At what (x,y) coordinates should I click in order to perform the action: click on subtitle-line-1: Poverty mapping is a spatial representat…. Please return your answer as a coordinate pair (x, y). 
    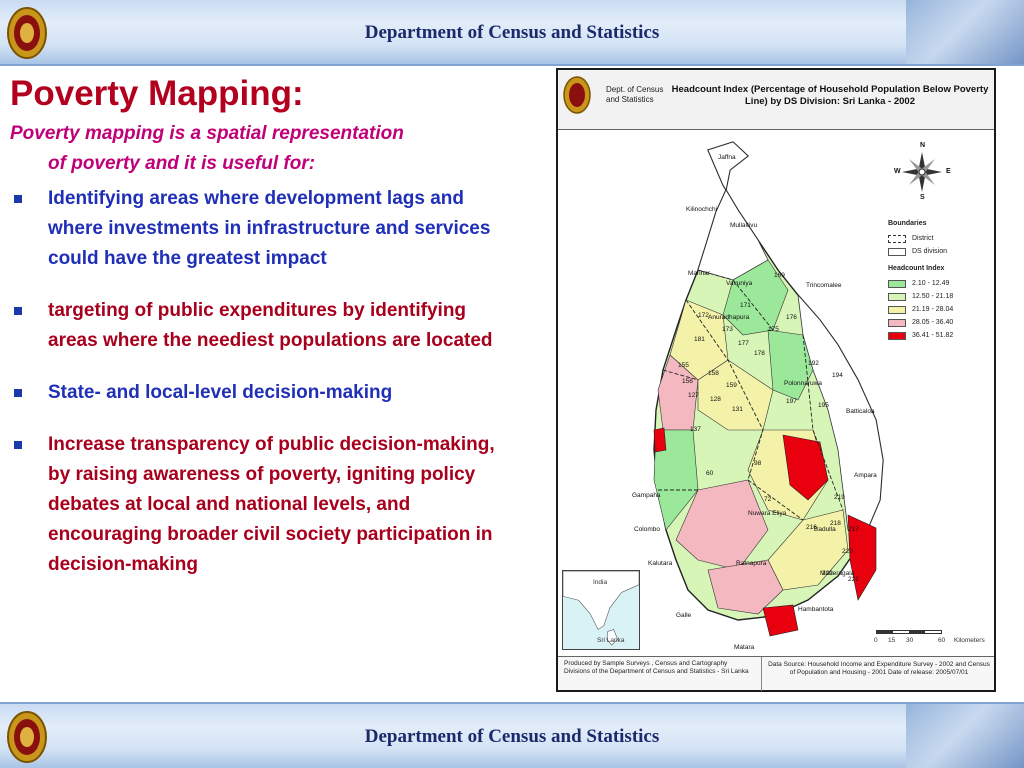
    Looking at the image, I should click on (207, 133).